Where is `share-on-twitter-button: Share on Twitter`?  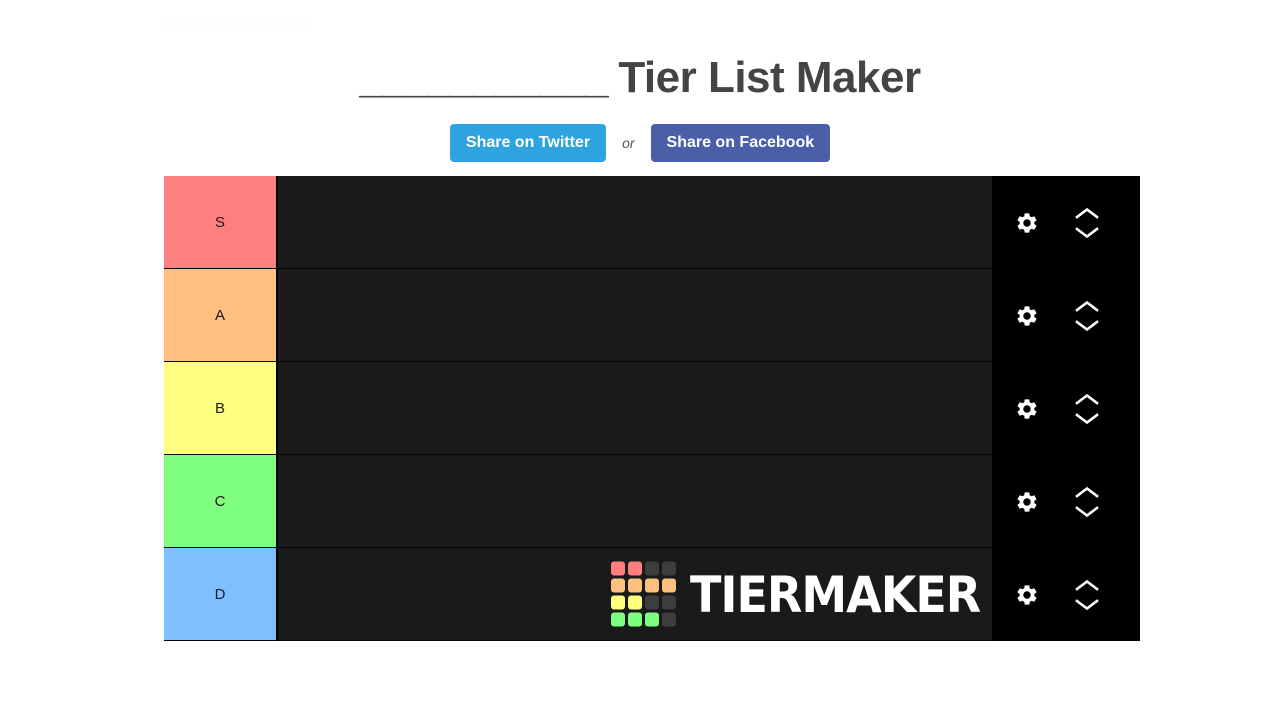
share-on-twitter-button: Share on Twitter is located at coordinates (528, 143).